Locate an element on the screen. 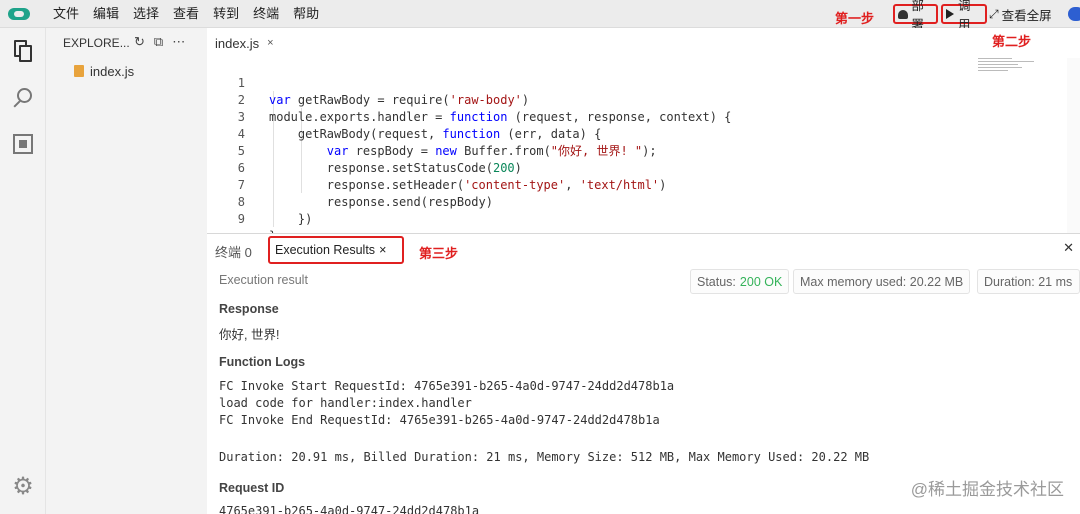 This screenshot has height=514, width=1080. collapse-all-icon: ⧉ is located at coordinates (158, 42).